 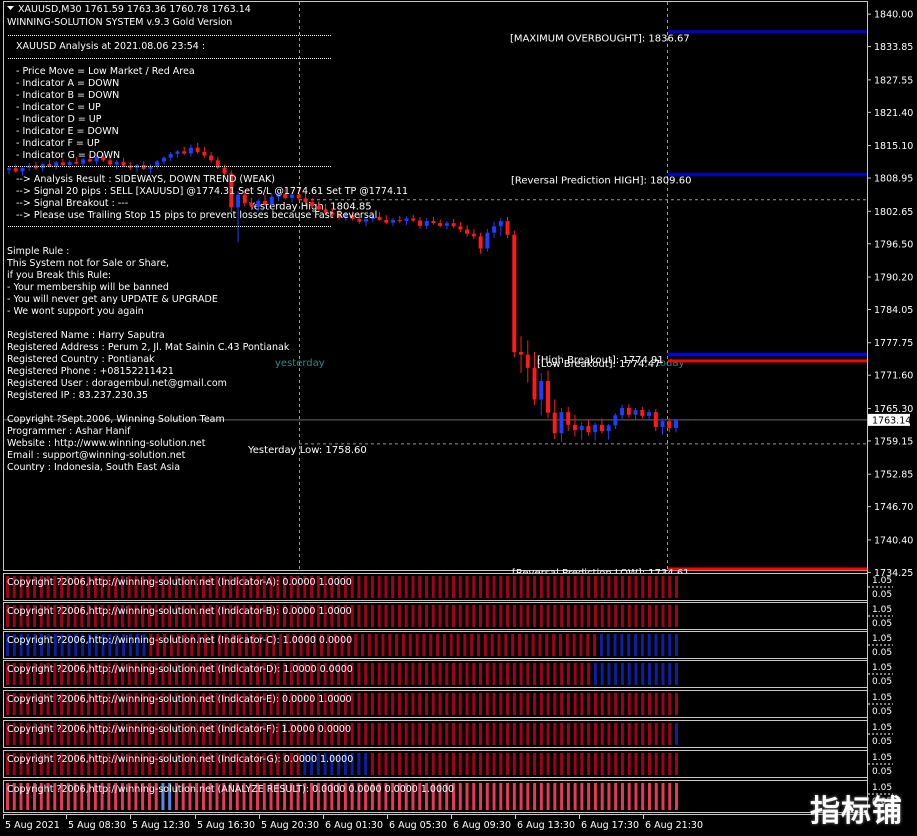 What do you see at coordinates (96, 455) in the screenshot?
I see `copyright-line: Email : support@winning-solution.net` at bounding box center [96, 455].